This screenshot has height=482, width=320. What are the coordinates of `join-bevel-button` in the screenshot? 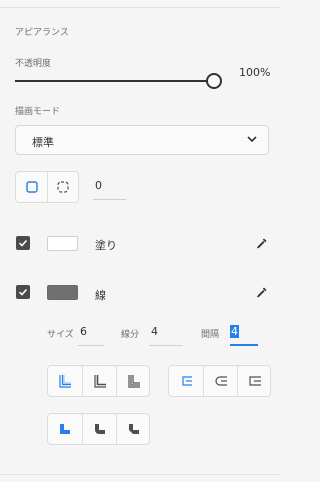 It's located at (133, 429).